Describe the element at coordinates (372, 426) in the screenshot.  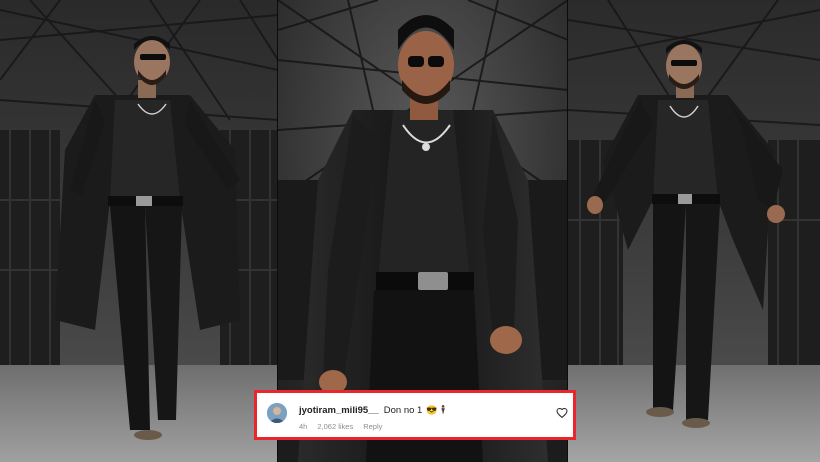
I see `reply-button: Reply` at that location.